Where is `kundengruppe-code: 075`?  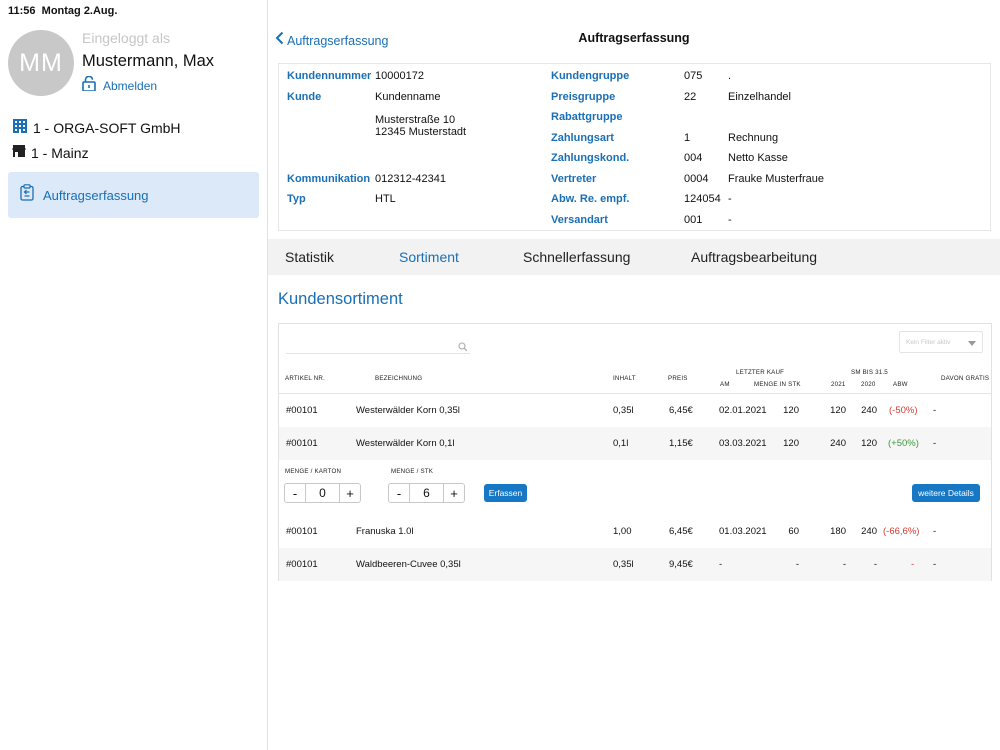
kundengruppe-code: 075 is located at coordinates (693, 76).